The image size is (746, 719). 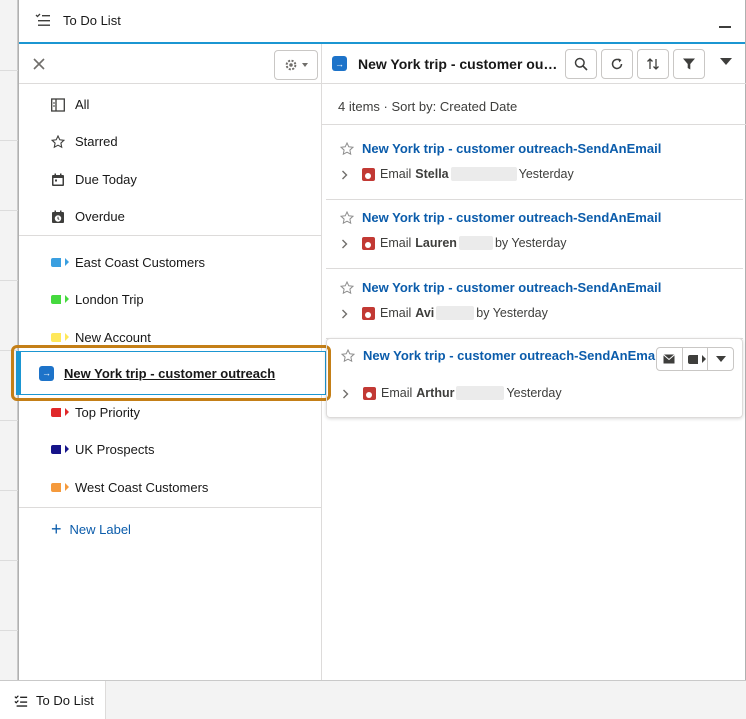 I want to click on sidebar-item-label: Overdue, so click(x=100, y=216).